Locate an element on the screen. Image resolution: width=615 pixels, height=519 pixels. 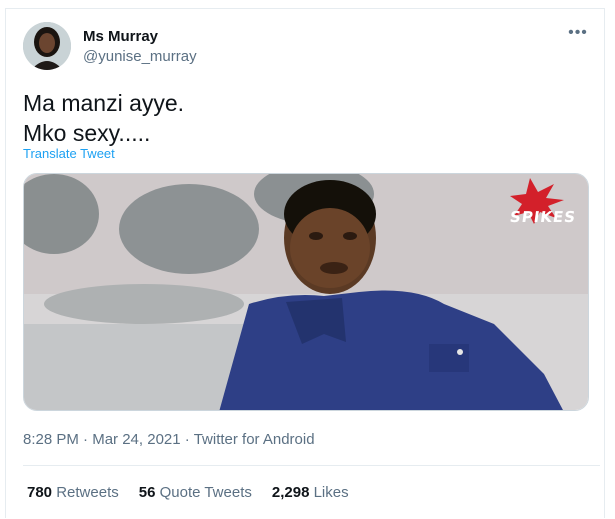
likes-stat: 2,298 Likes is located at coordinates (310, 492).